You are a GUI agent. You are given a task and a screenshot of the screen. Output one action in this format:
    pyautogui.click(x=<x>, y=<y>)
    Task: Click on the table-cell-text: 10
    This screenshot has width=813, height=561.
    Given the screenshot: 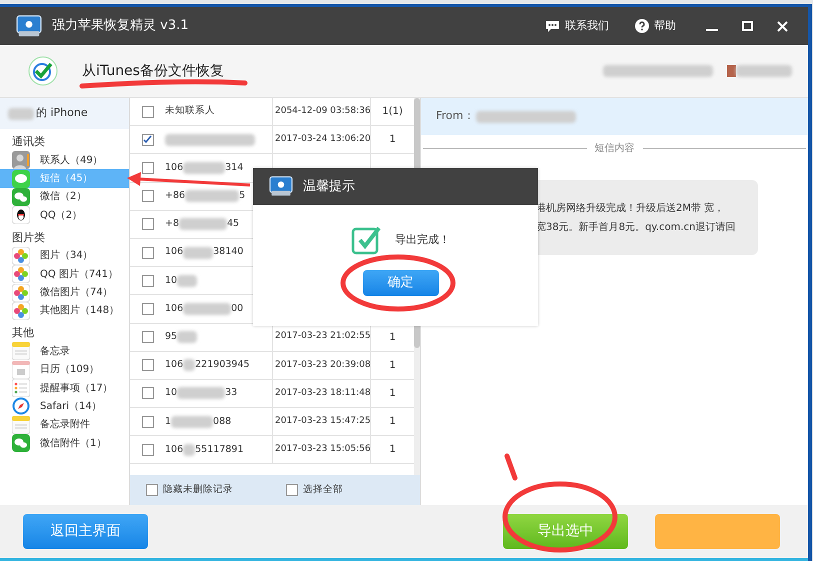 What is the action you would take?
    pyautogui.click(x=171, y=393)
    